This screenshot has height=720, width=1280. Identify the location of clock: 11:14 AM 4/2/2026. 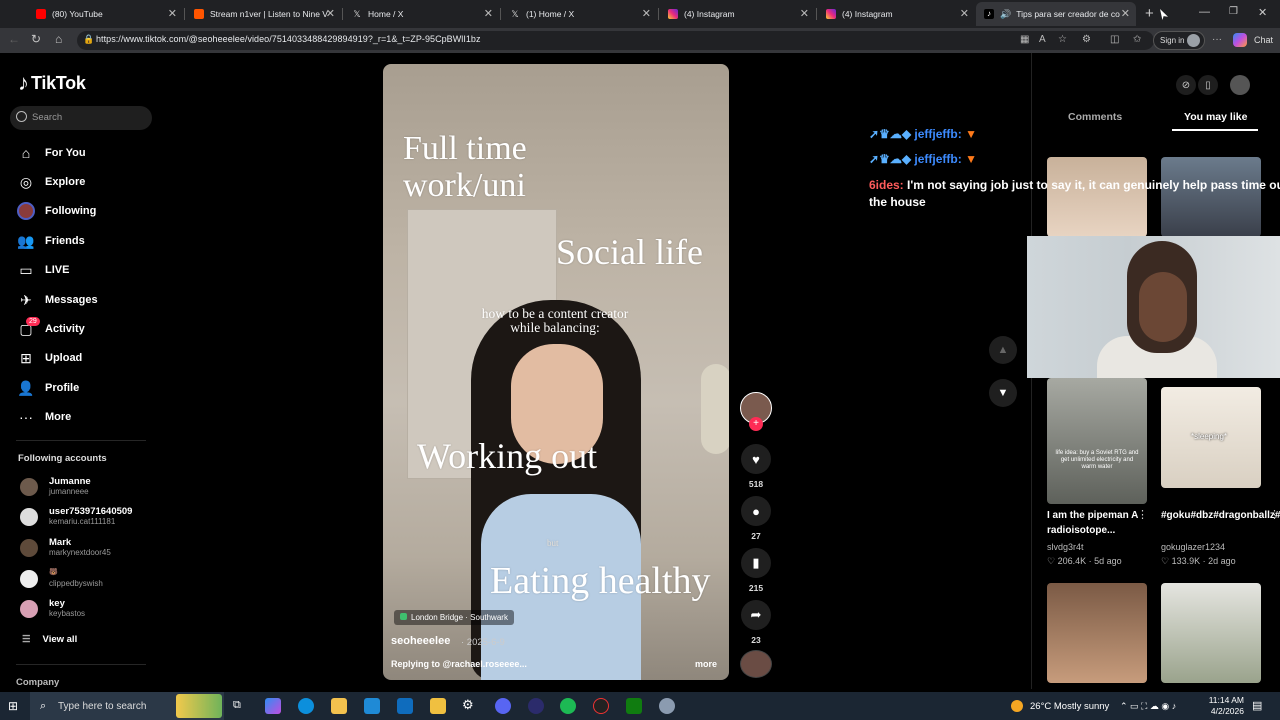
(1222, 706).